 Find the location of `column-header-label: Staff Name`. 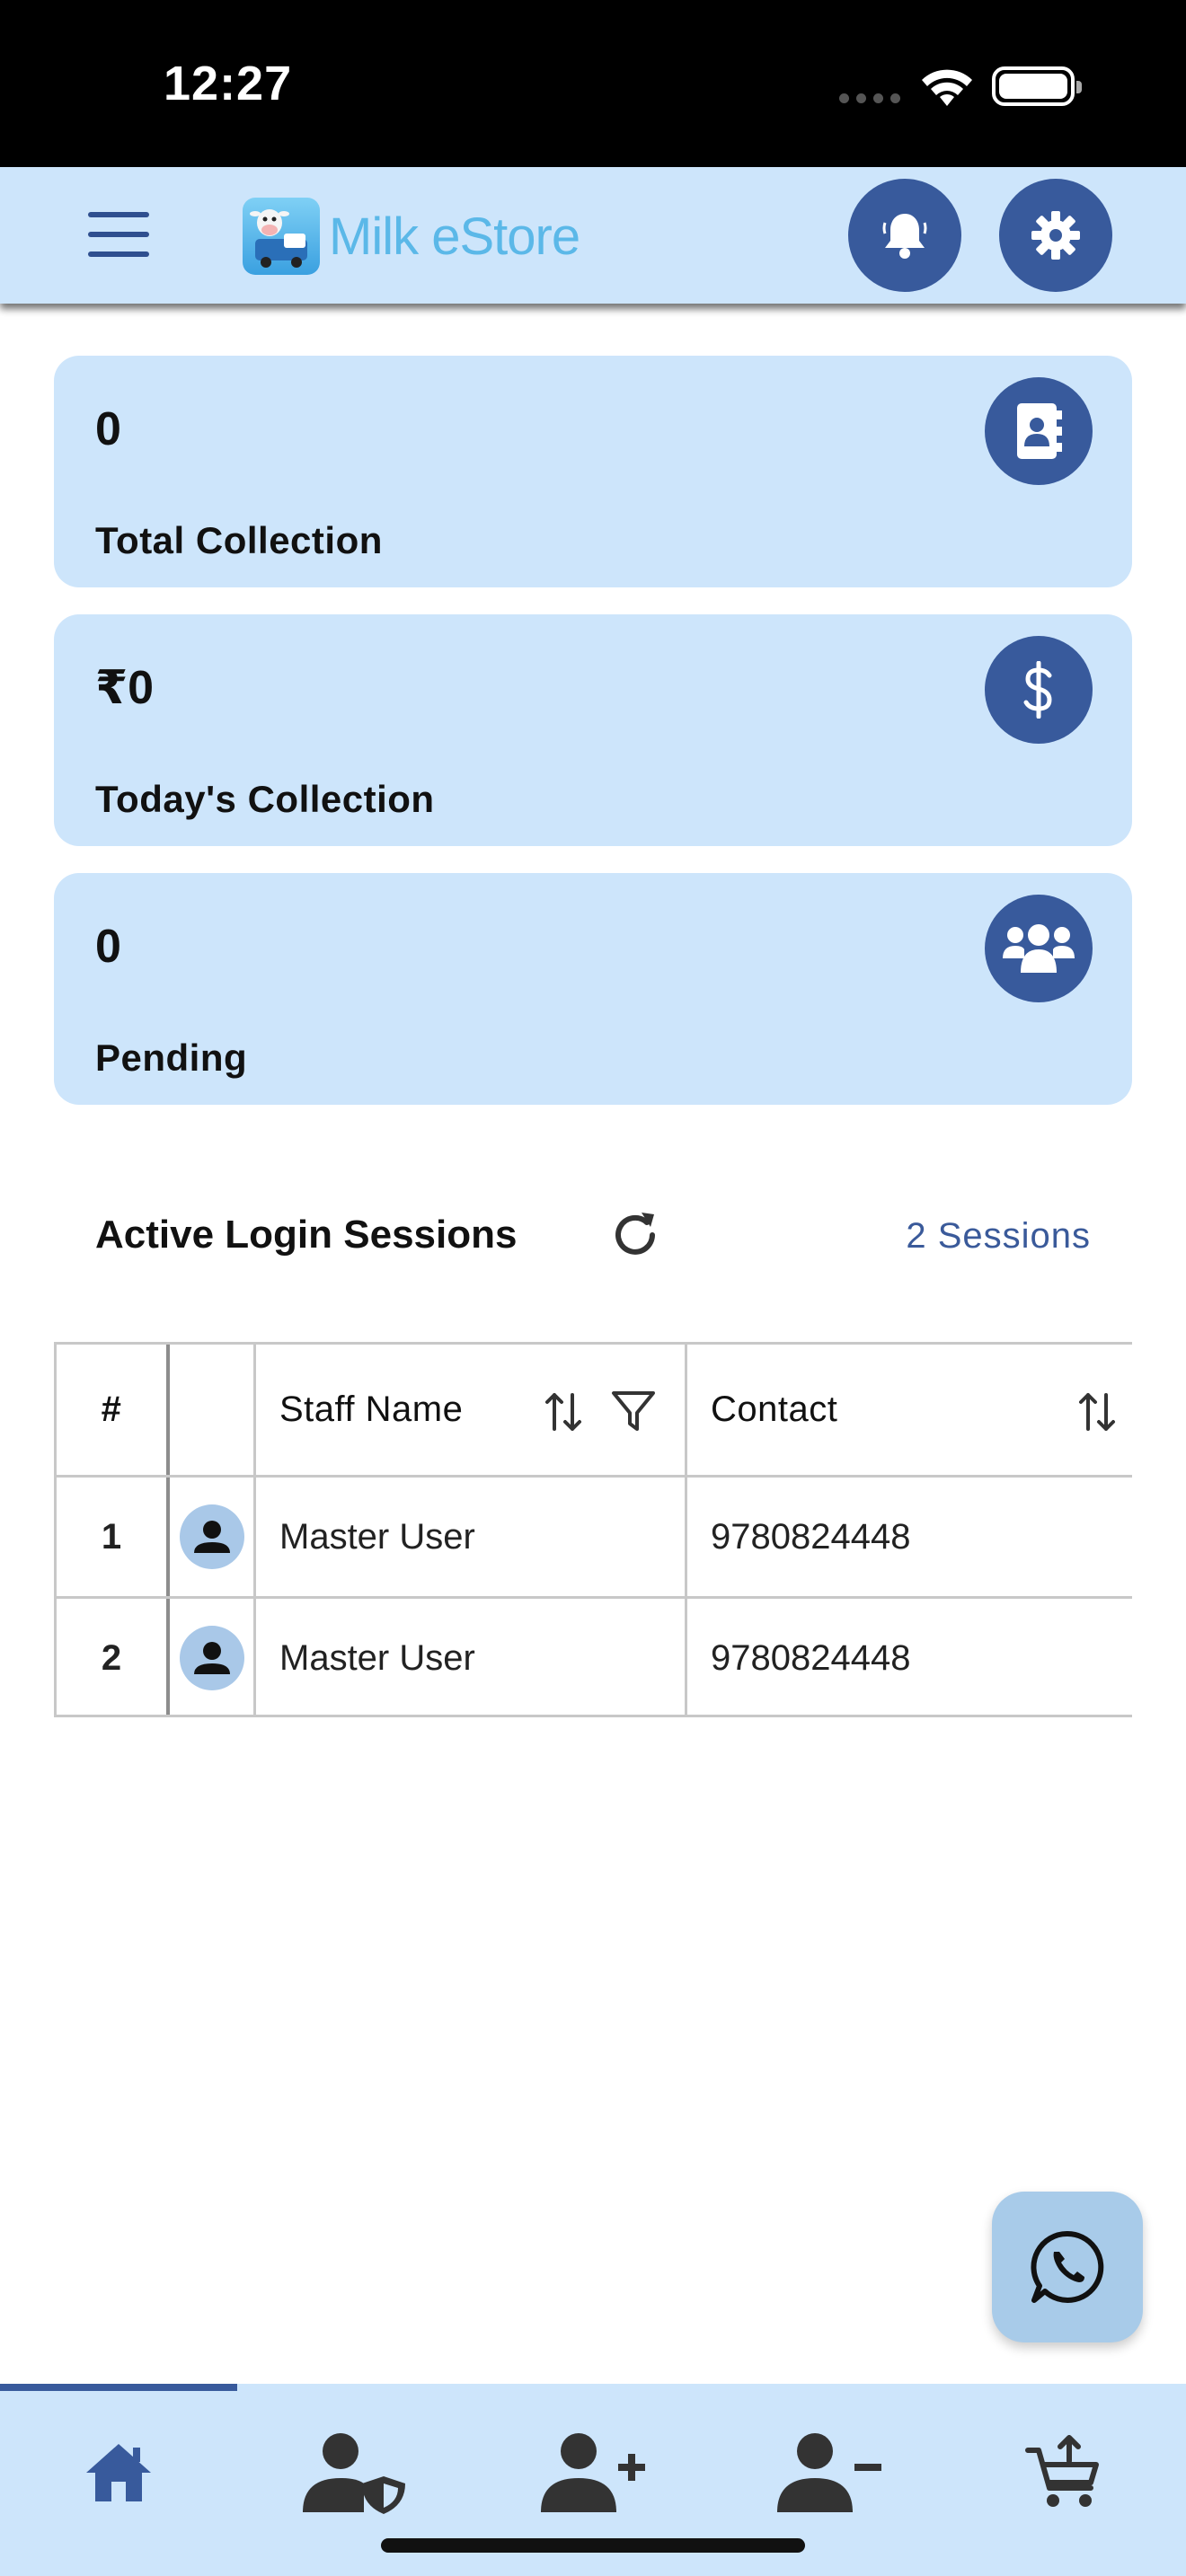

column-header-label: Staff Name is located at coordinates (371, 1409).